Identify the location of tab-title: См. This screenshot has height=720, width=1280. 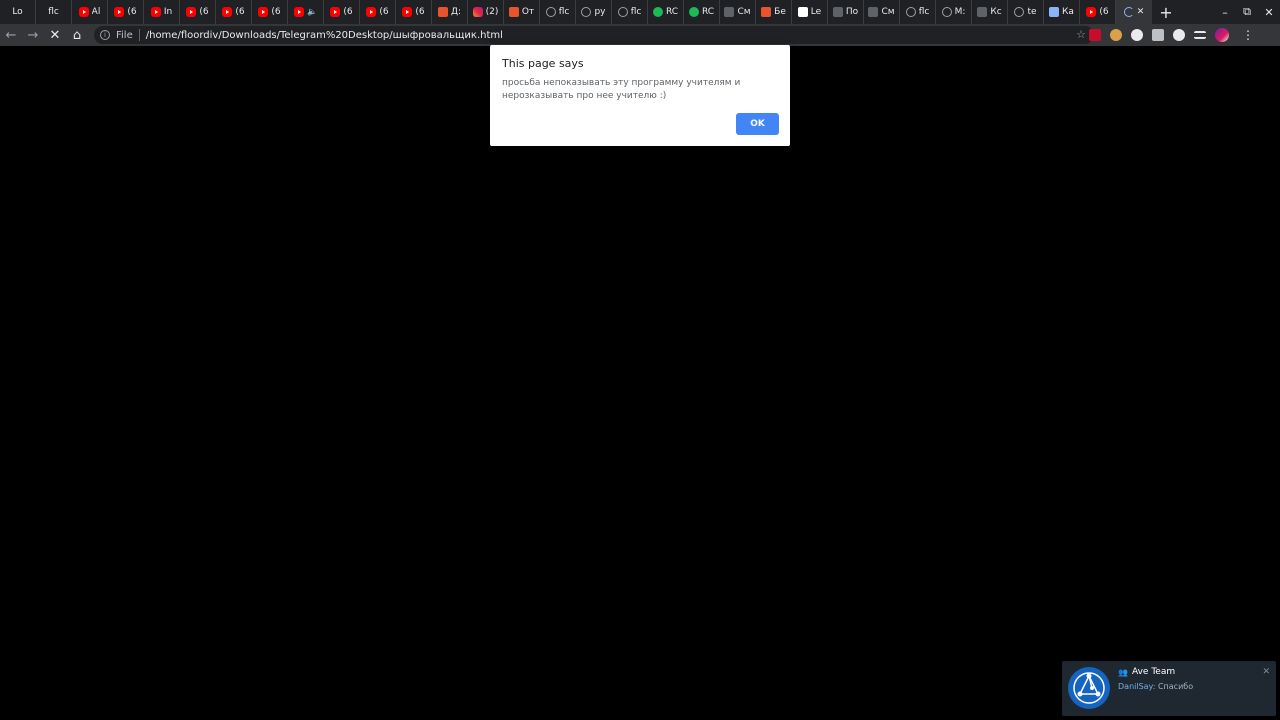
(888, 12).